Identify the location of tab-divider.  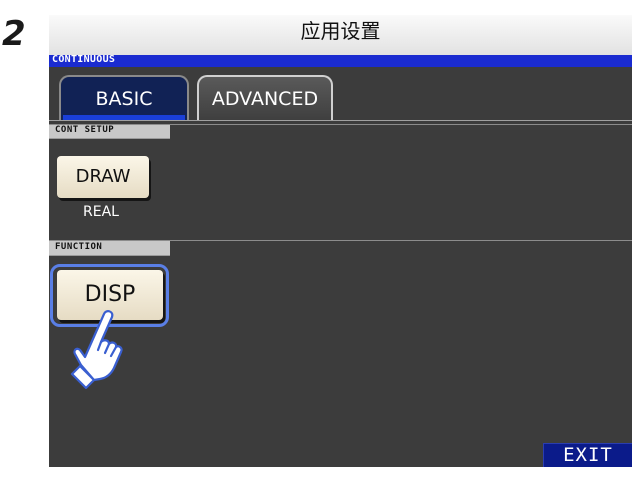
(340, 120).